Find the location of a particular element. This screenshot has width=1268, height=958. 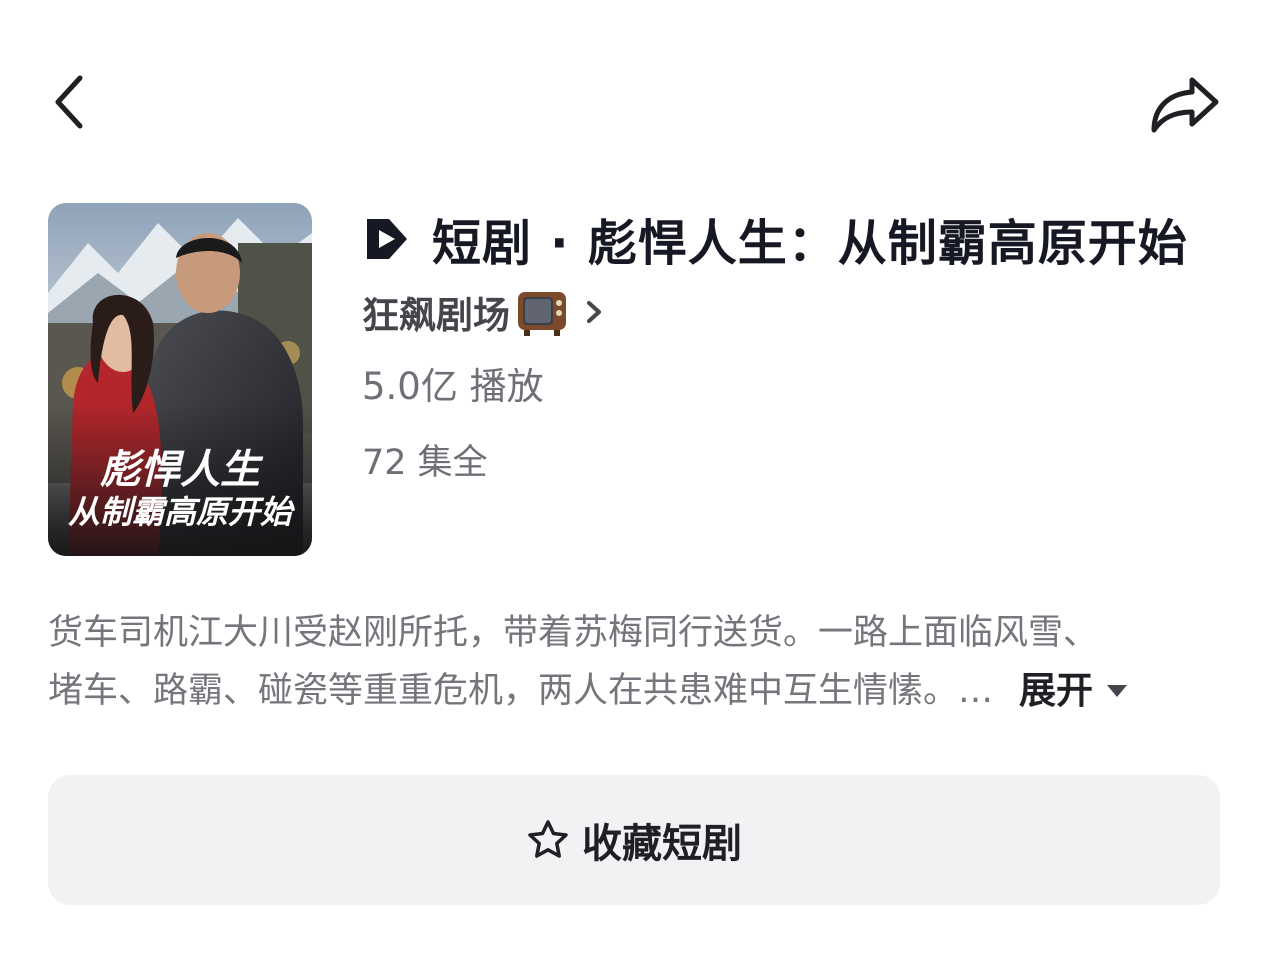

poster-image: 彪悍人生 从制霸高原开始 is located at coordinates (180, 379).